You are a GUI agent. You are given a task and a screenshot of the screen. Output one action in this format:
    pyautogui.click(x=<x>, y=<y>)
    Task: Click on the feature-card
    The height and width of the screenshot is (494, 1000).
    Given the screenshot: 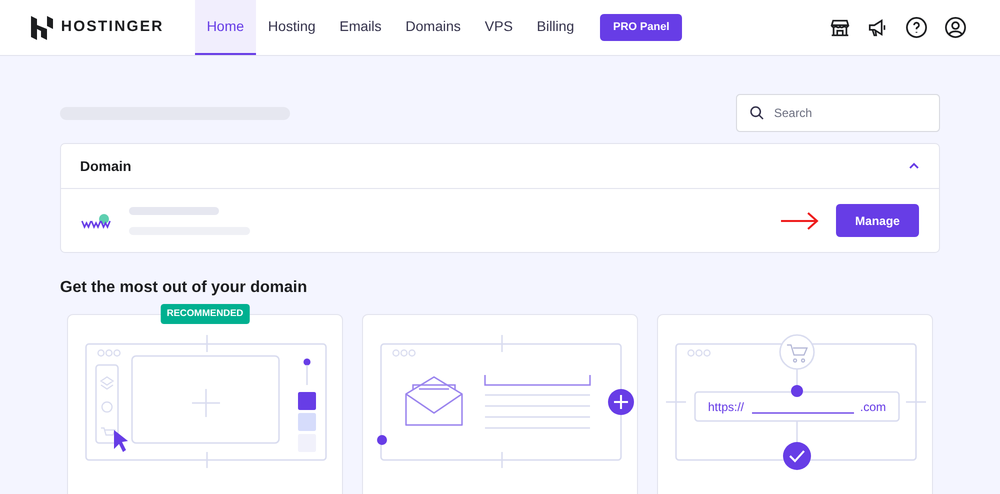 What is the action you would take?
    pyautogui.click(x=500, y=404)
    